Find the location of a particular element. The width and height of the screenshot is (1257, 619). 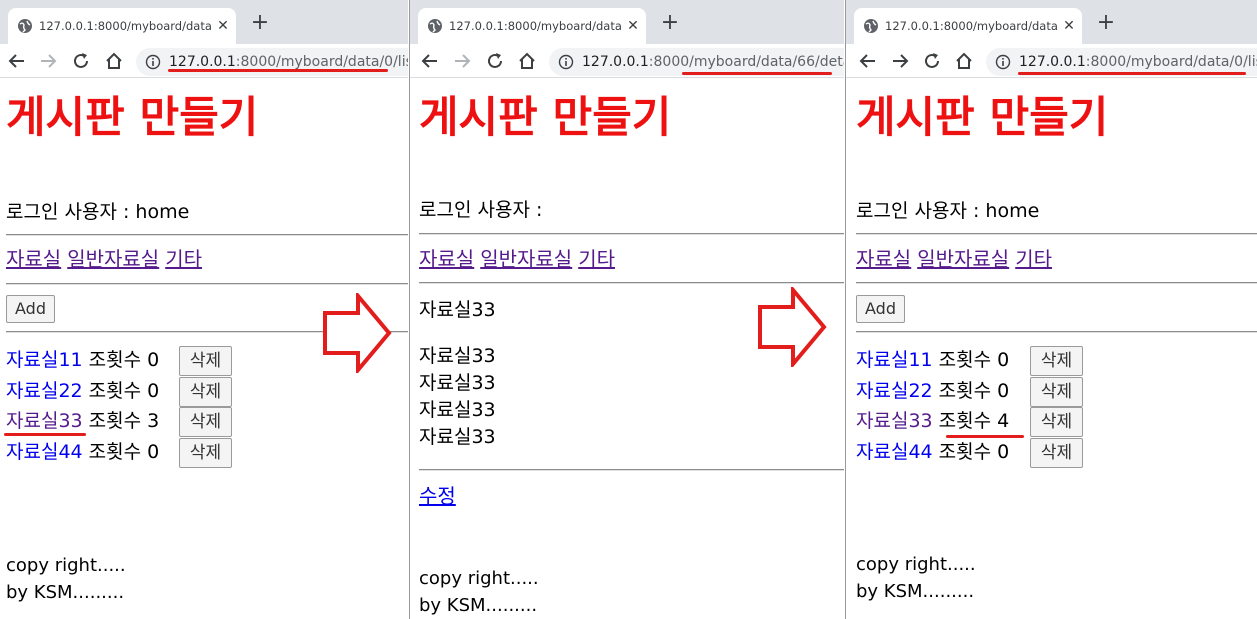

info-icon is located at coordinates (153, 62).